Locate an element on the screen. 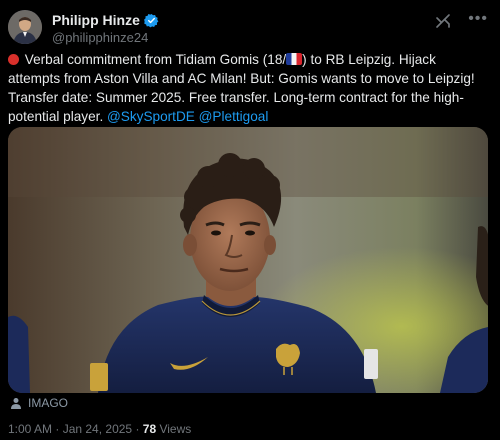  tweet-date: Jan 24, 2025 is located at coordinates (97, 429).